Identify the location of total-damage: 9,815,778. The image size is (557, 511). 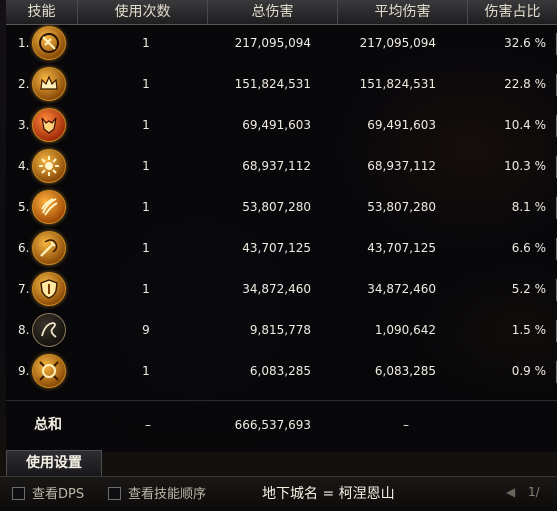
(280, 330).